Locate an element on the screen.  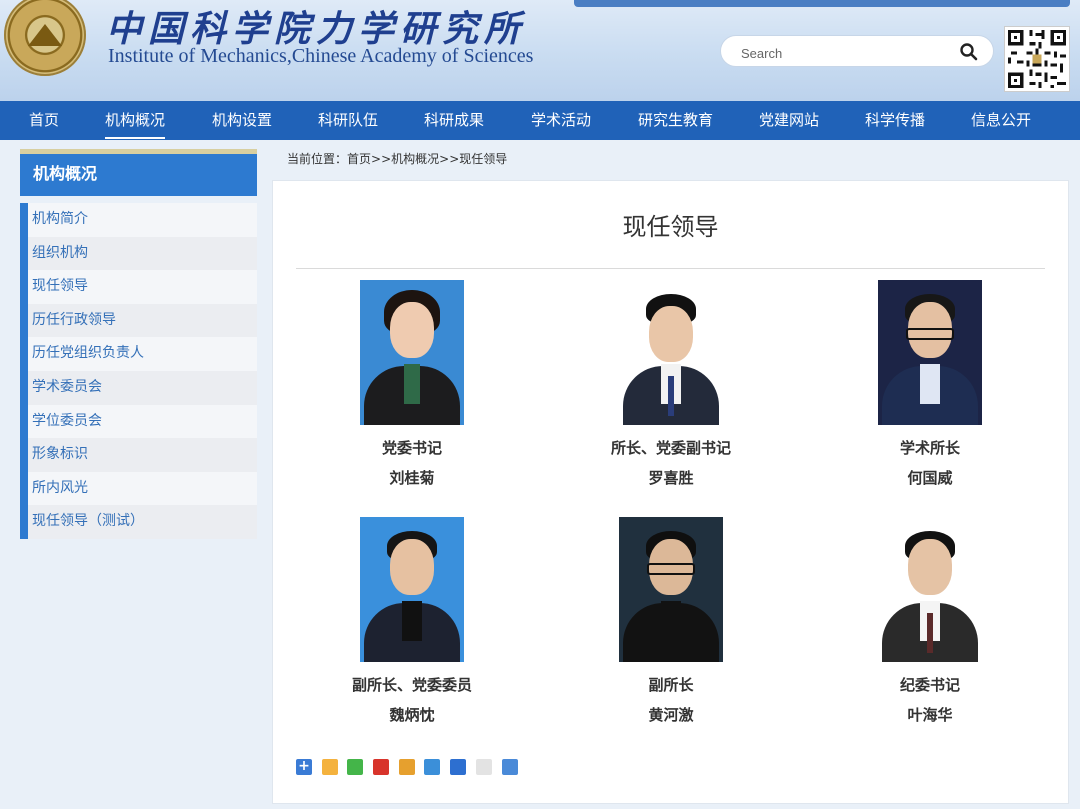
leader-name: 何国威 is located at coordinates (930, 477).